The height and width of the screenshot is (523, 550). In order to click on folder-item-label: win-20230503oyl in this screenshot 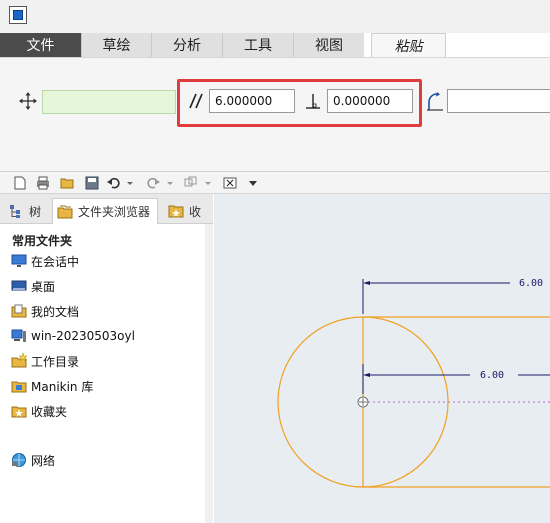, I will do `click(83, 336)`.